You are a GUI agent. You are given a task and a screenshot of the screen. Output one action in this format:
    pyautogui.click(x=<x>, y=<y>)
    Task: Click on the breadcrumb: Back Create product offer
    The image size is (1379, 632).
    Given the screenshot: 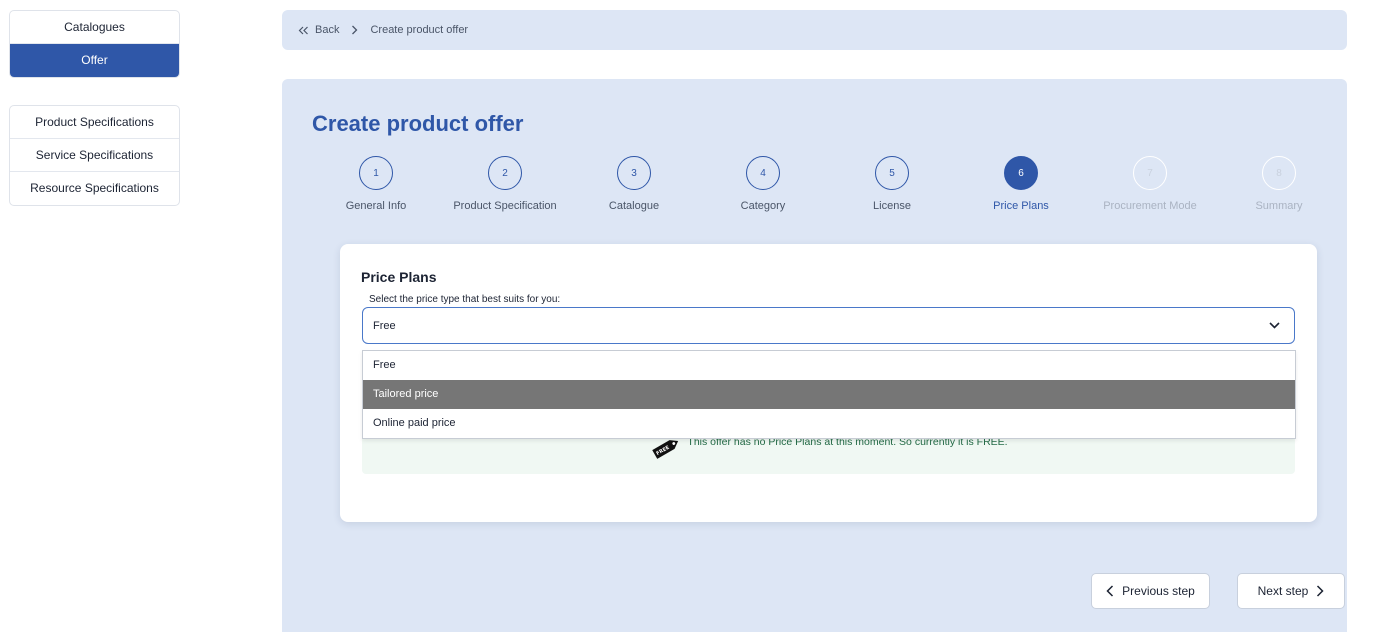 What is the action you would take?
    pyautogui.click(x=814, y=30)
    